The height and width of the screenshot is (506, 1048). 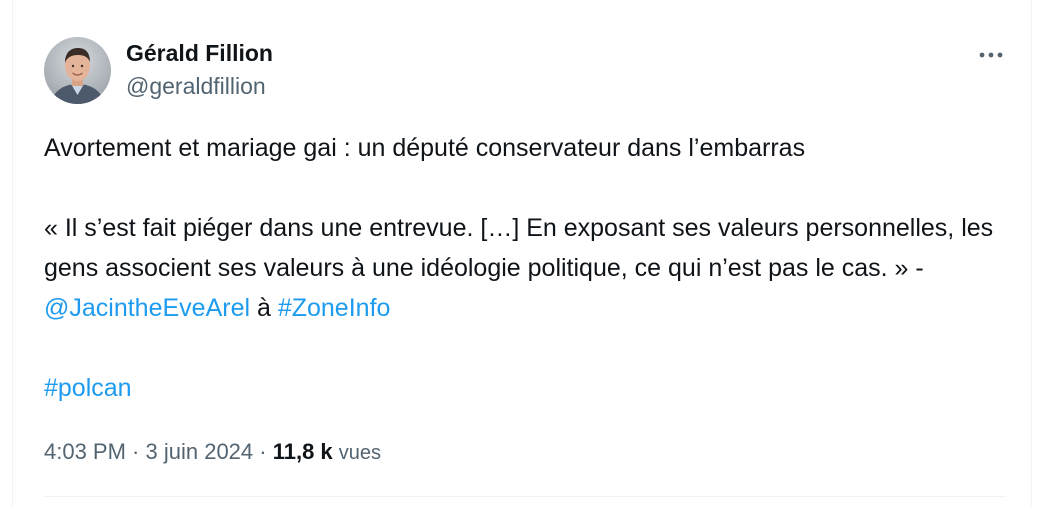 I want to click on avatar-photo, so click(x=77, y=70).